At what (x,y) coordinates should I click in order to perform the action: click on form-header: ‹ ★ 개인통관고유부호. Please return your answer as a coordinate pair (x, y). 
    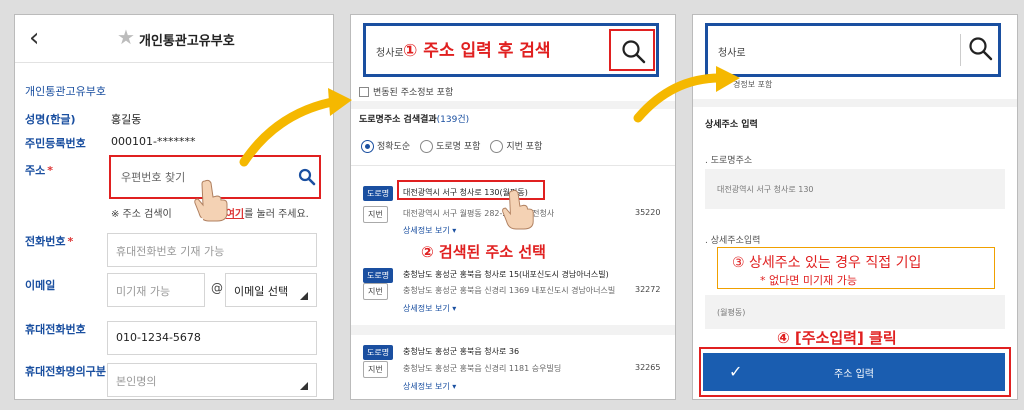
    Looking at the image, I should click on (174, 39).